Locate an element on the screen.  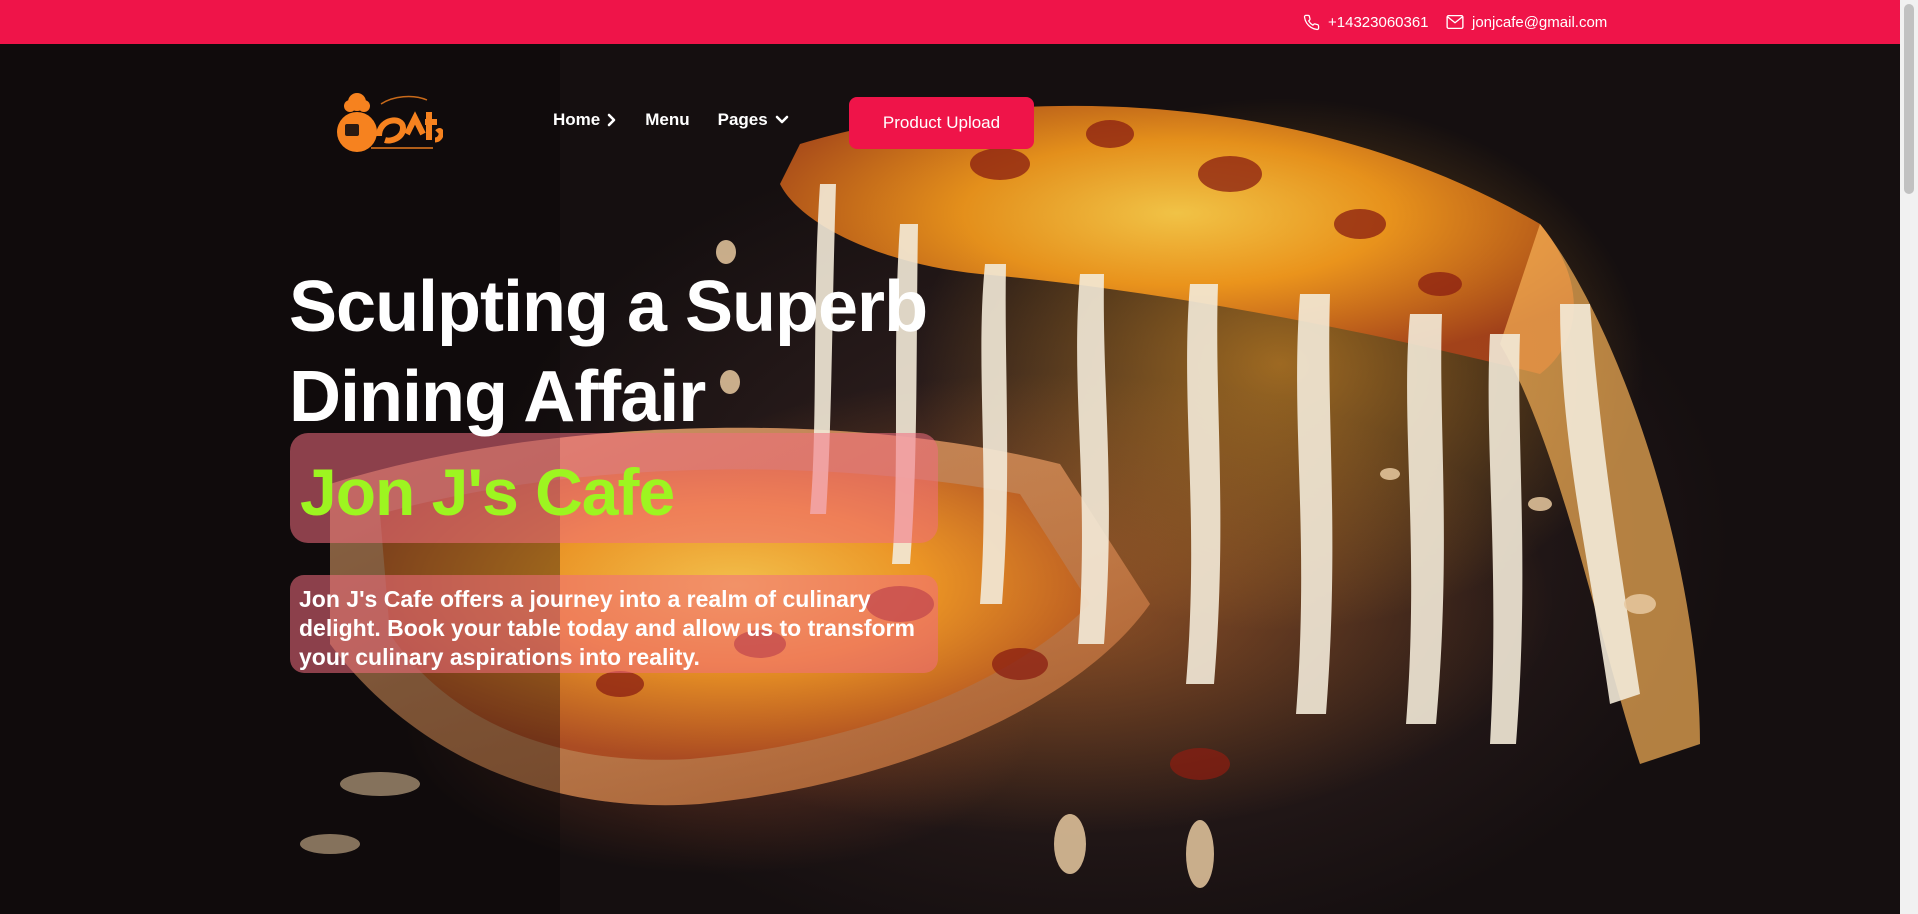
nav-item-home: Home is located at coordinates (585, 120).